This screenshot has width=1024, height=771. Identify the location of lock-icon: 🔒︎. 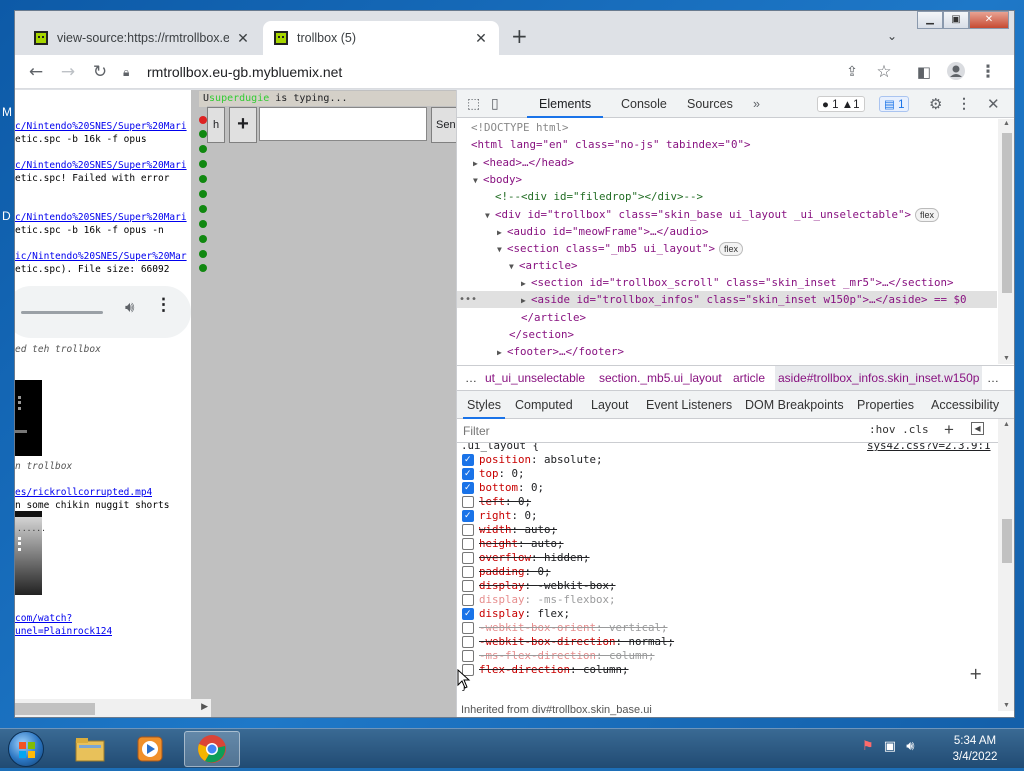
(131, 72).